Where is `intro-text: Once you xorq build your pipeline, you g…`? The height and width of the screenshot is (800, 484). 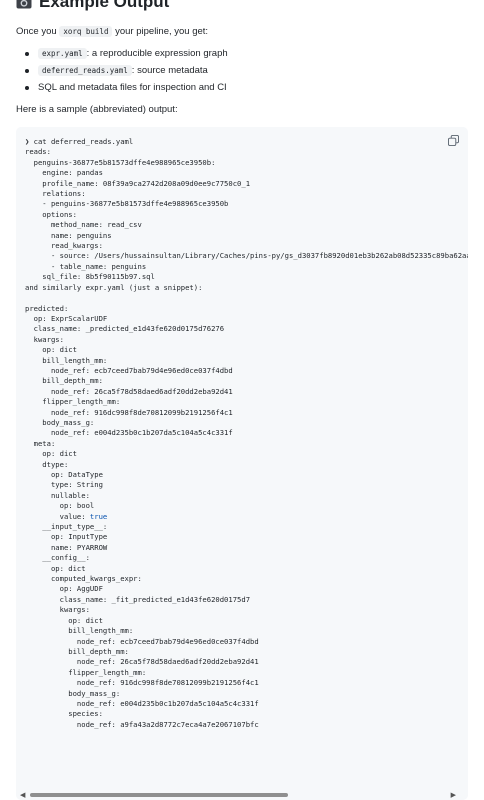
intro-text: Once you xorq build your pipeline, you g… is located at coordinates (112, 31).